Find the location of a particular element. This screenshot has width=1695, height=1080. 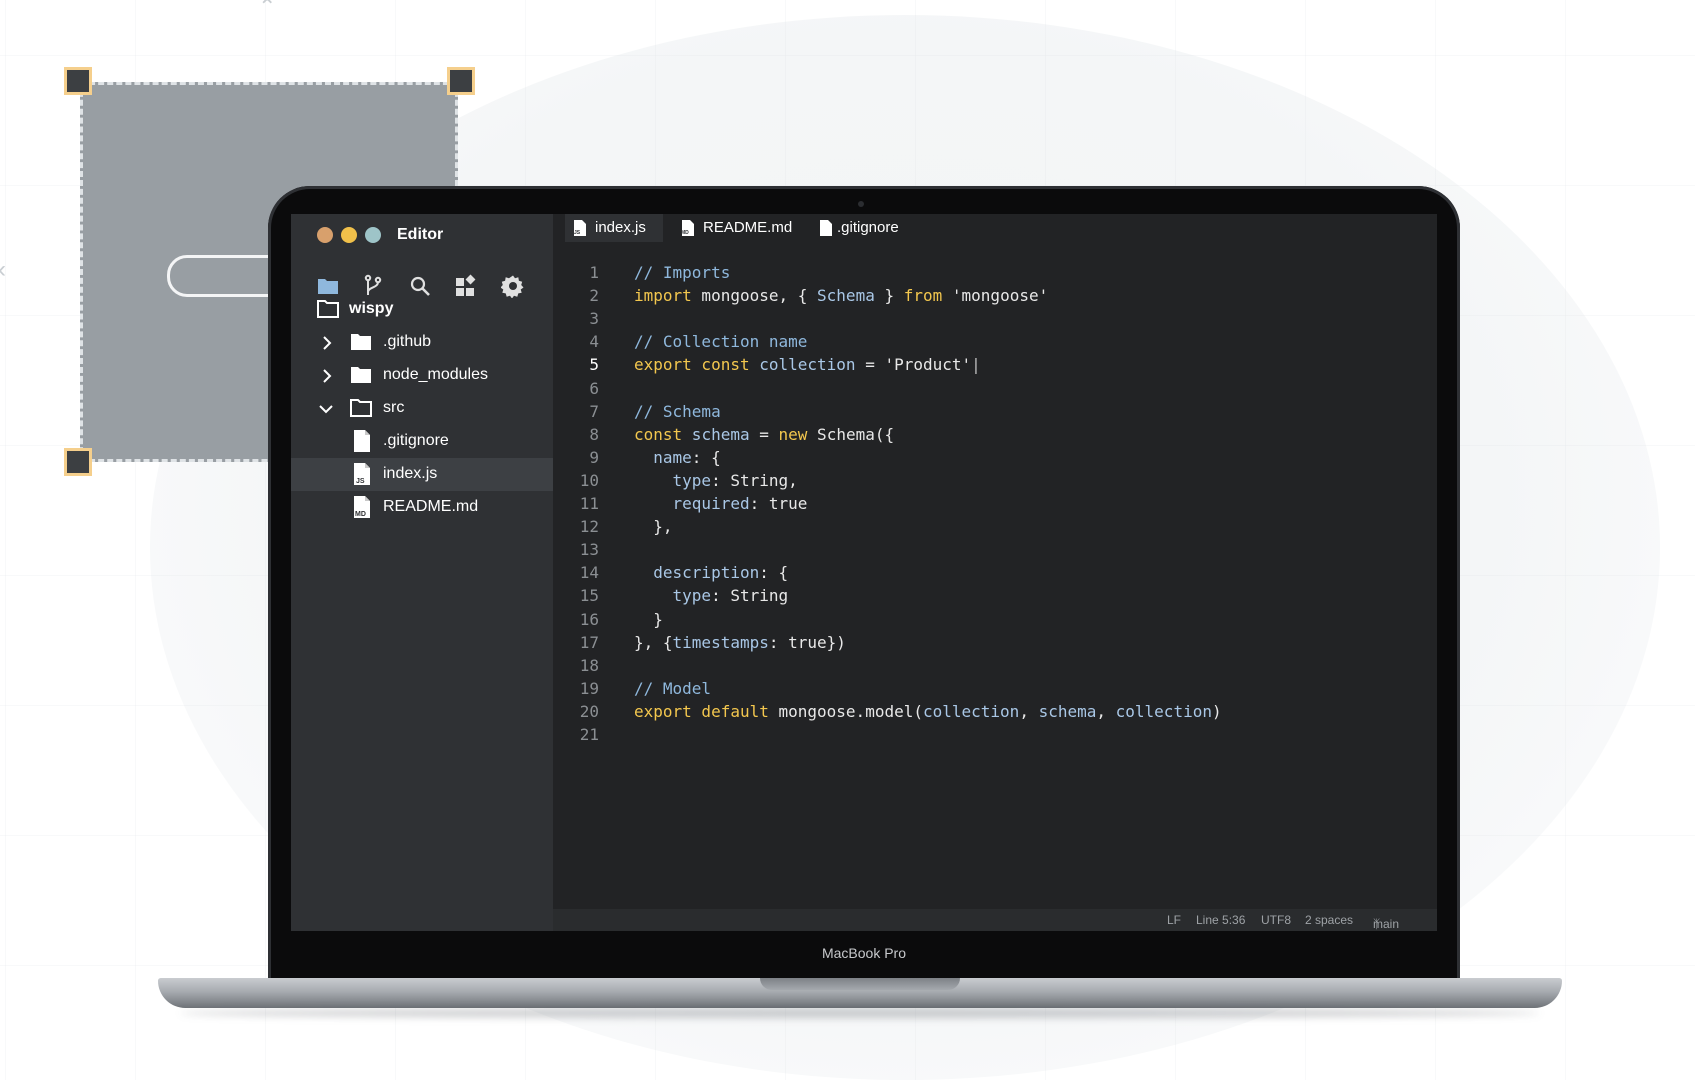

code-token: // Schema is located at coordinates (677, 411).